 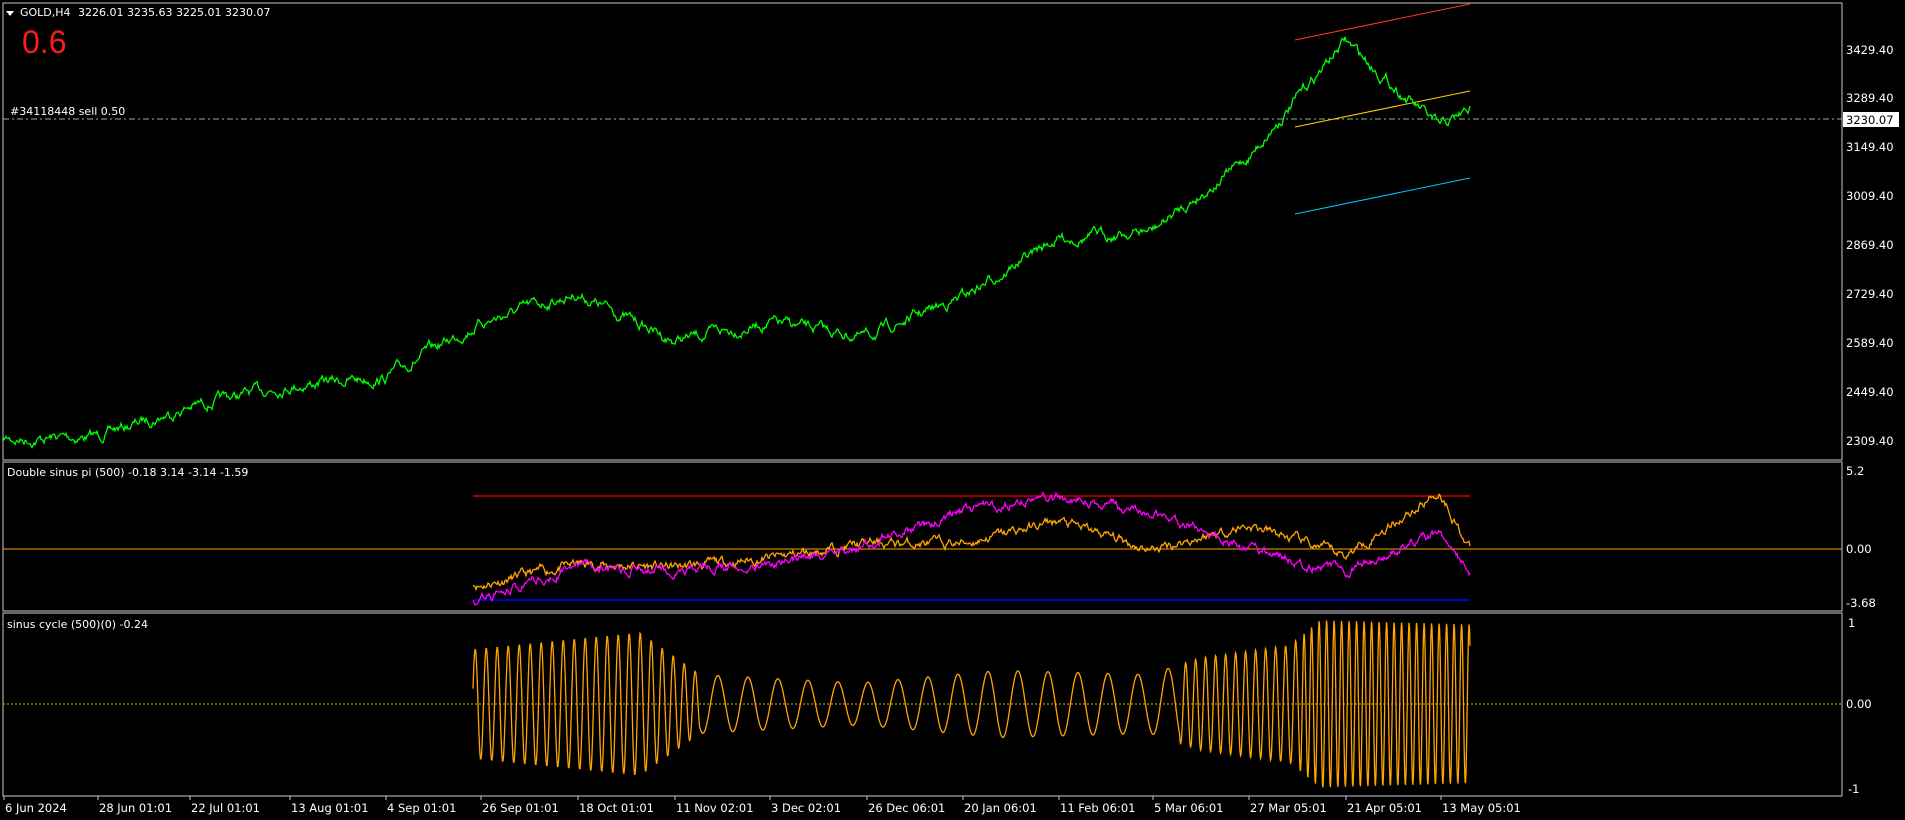 I want to click on ind2-tick: 0.00, so click(x=1859, y=704).